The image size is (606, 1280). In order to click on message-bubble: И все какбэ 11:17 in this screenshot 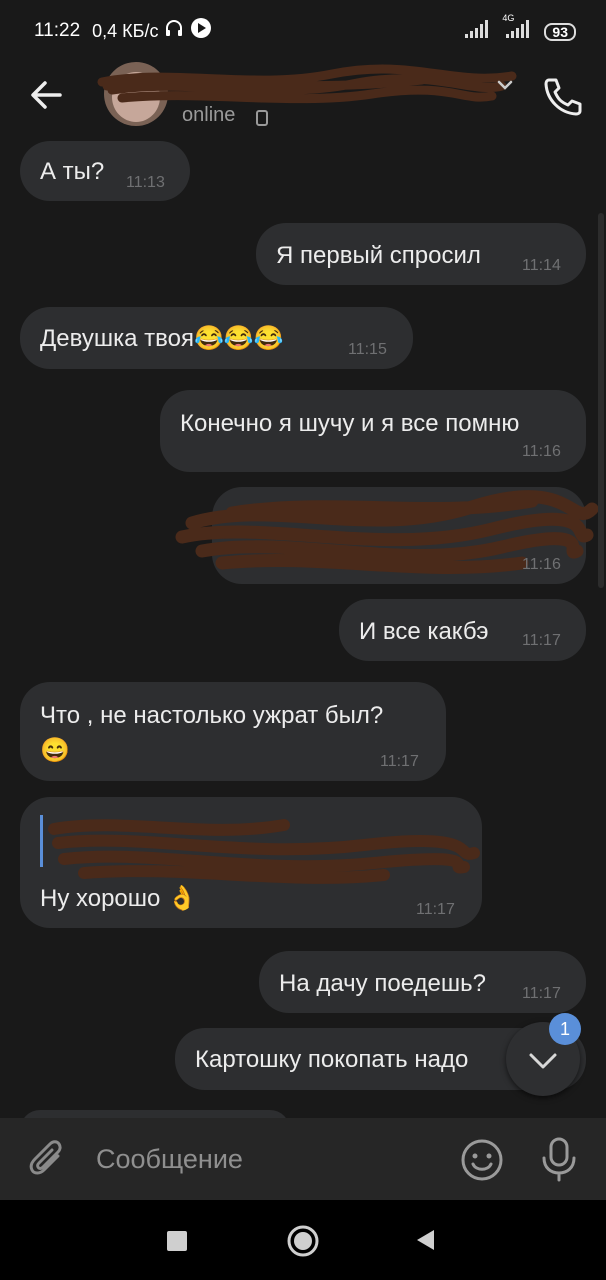, I will do `click(462, 630)`.